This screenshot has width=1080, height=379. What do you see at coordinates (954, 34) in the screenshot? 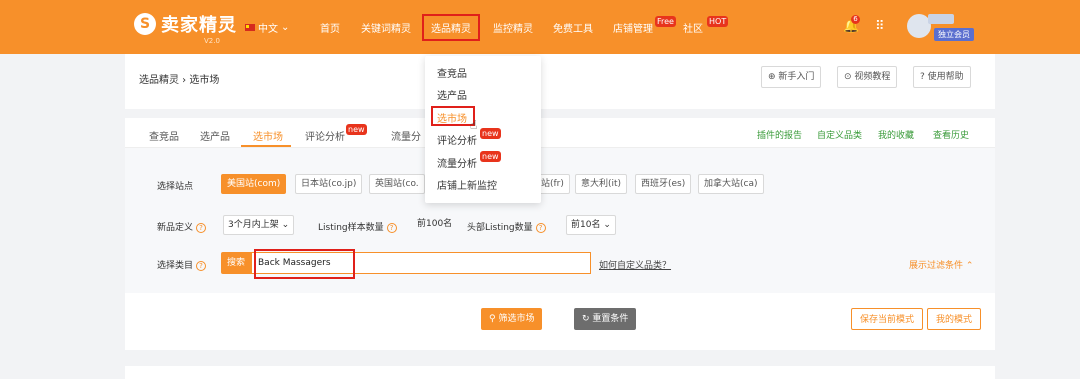
I see `member-badge: 独立会员` at bounding box center [954, 34].